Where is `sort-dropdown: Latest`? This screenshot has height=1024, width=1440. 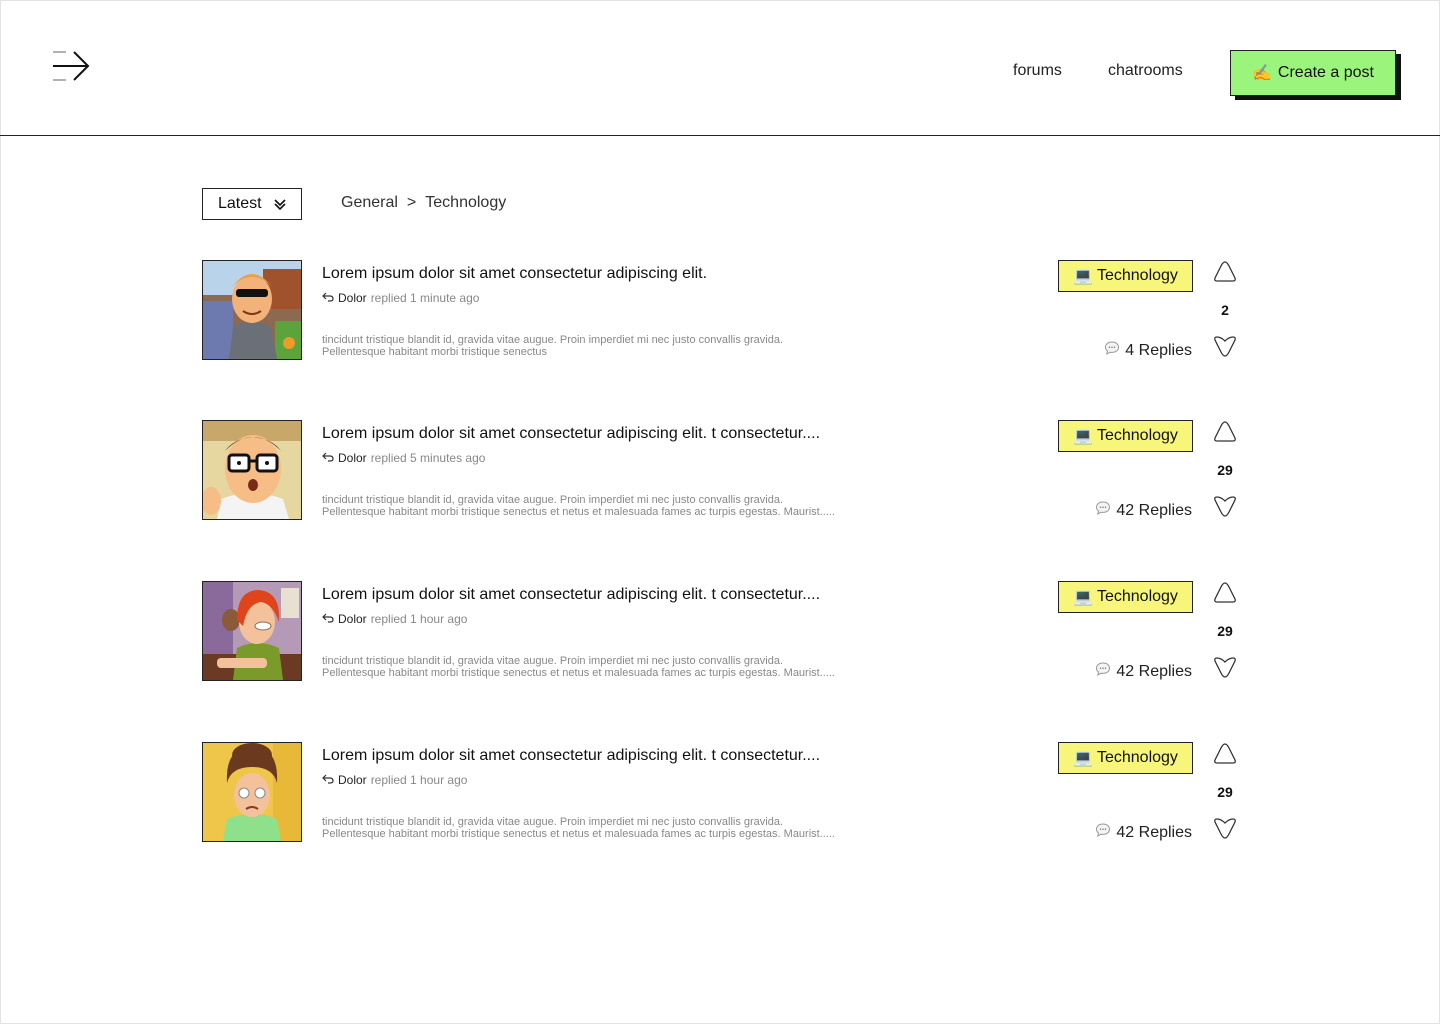
sort-dropdown: Latest is located at coordinates (252, 204).